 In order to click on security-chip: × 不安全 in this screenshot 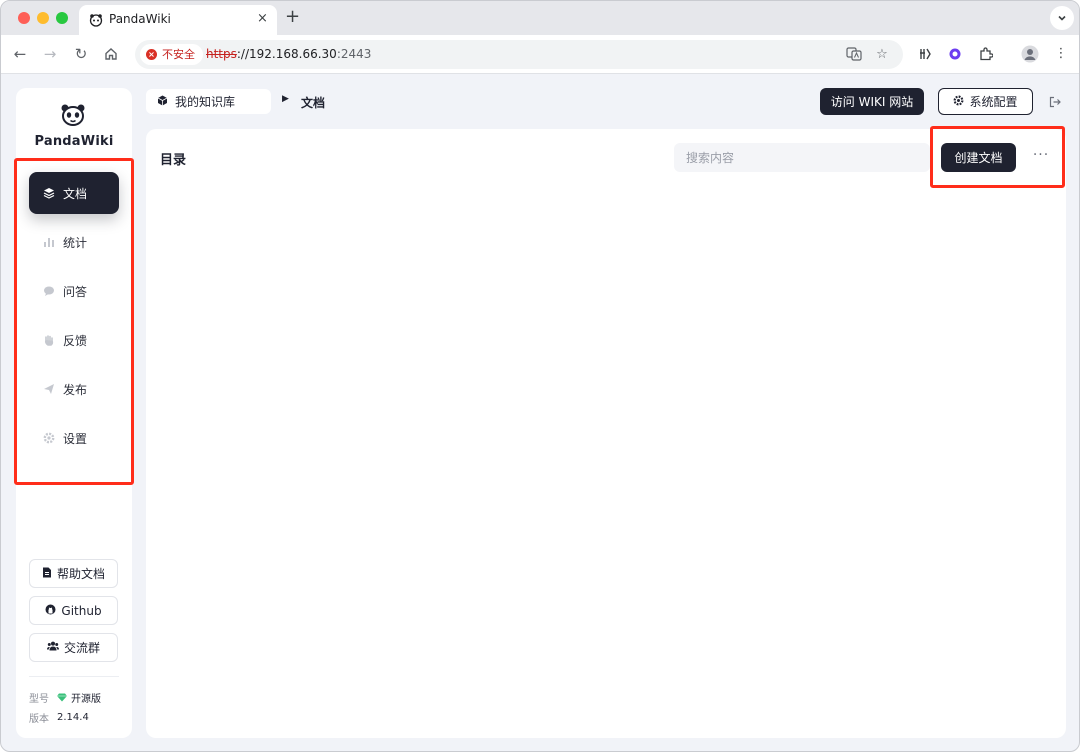, I will do `click(171, 54)`.